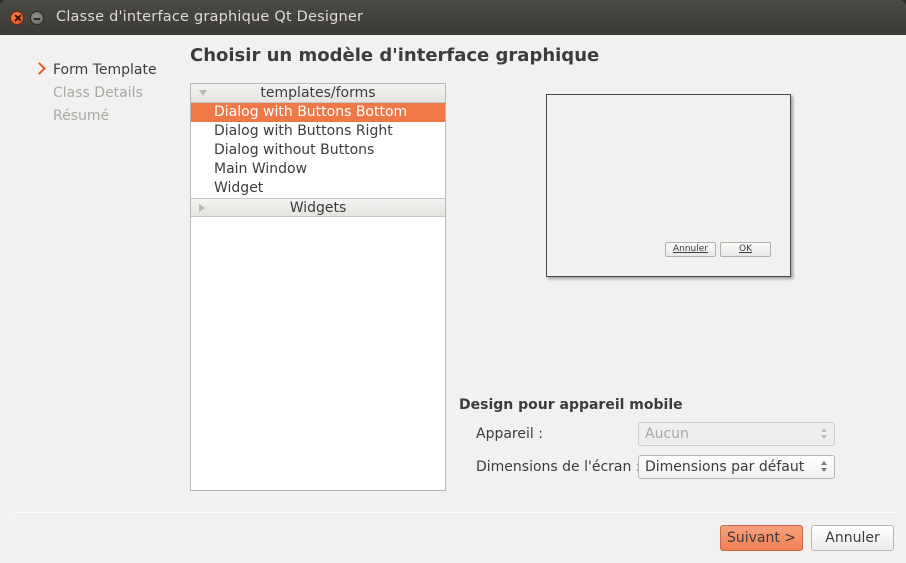 The width and height of the screenshot is (906, 563). I want to click on cancel-button-label: Annuler, so click(852, 538).